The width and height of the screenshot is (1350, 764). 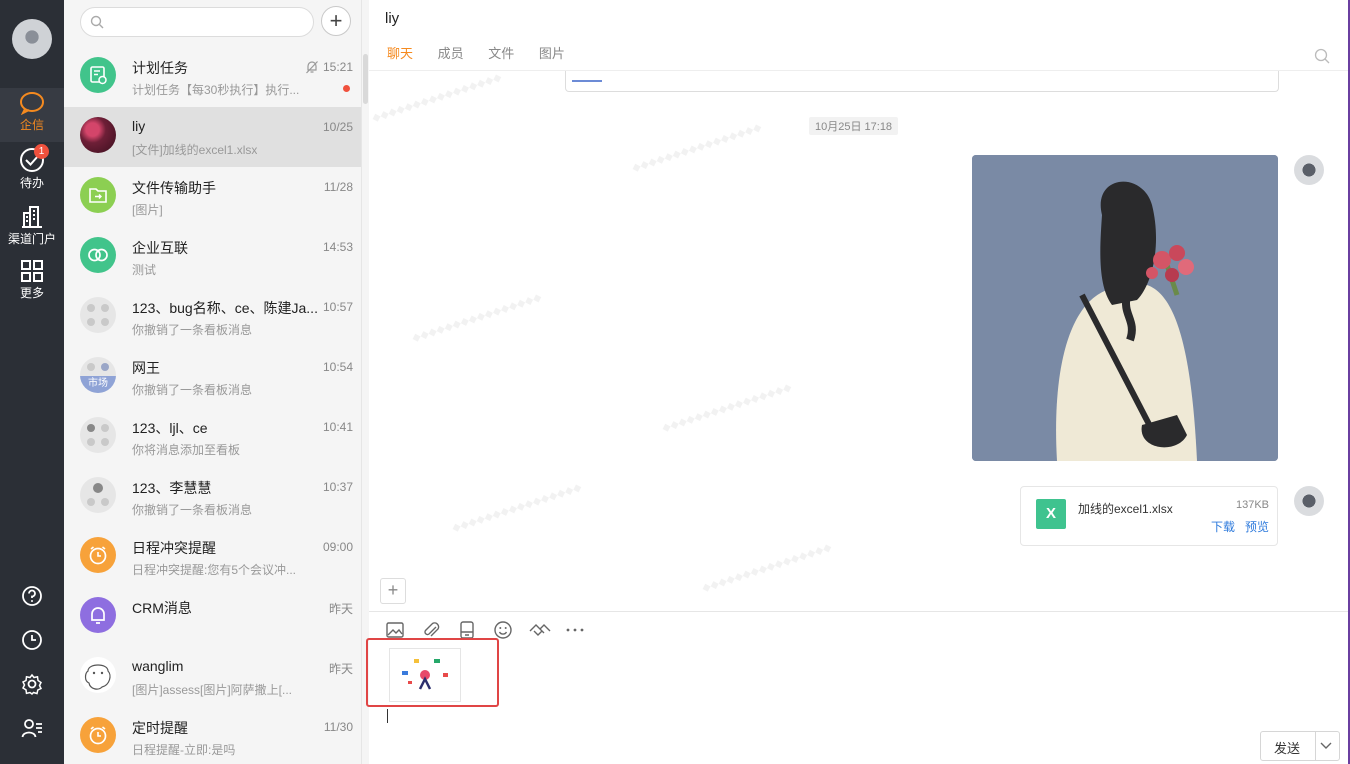 What do you see at coordinates (552, 53) in the screenshot?
I see `tab-images: 图片` at bounding box center [552, 53].